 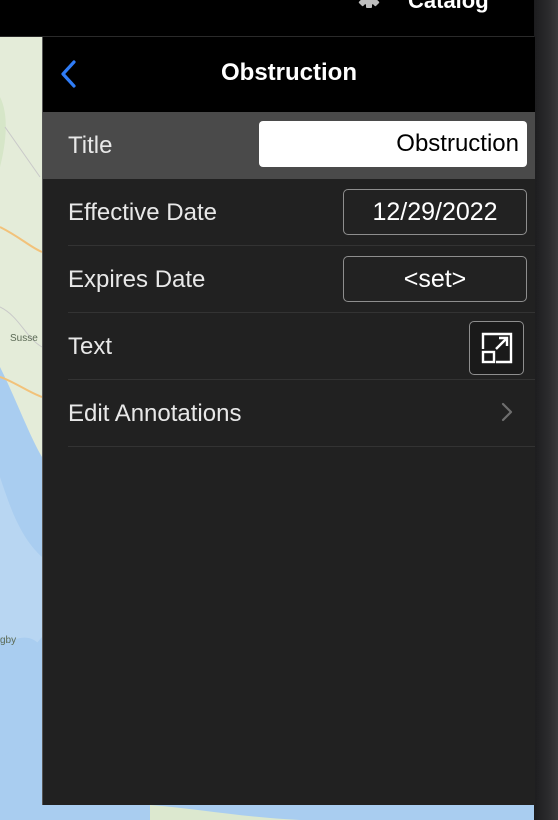 I want to click on expires-date-button: <set>, so click(x=435, y=279).